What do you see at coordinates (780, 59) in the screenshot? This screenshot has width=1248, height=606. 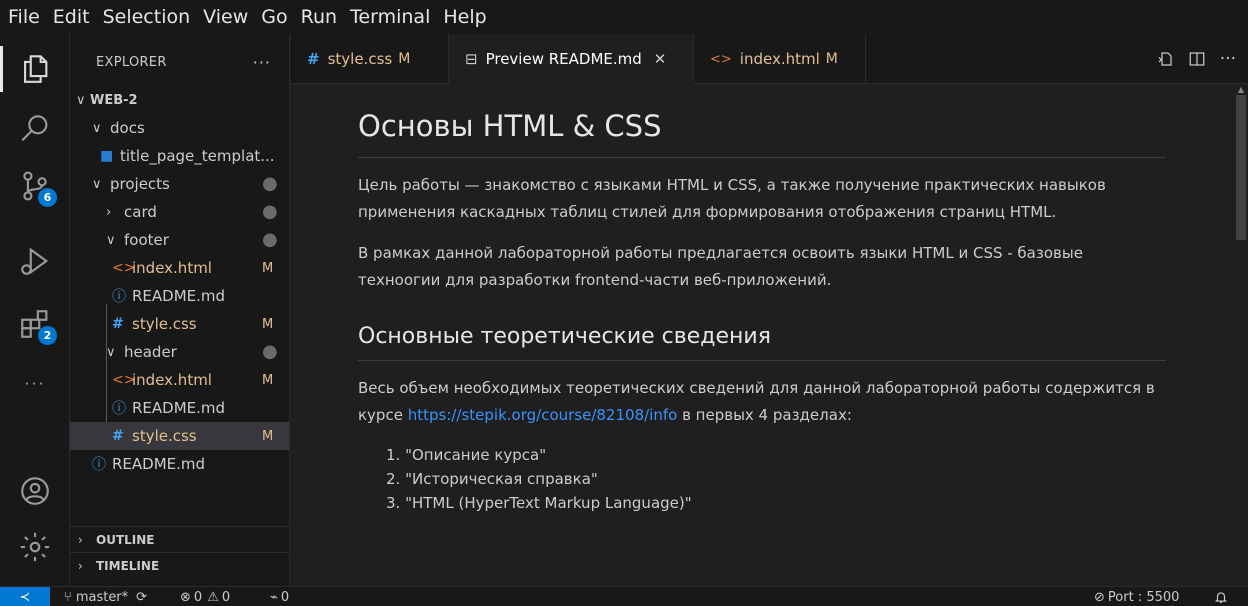 I see `tab-index-html: <> index.html M` at bounding box center [780, 59].